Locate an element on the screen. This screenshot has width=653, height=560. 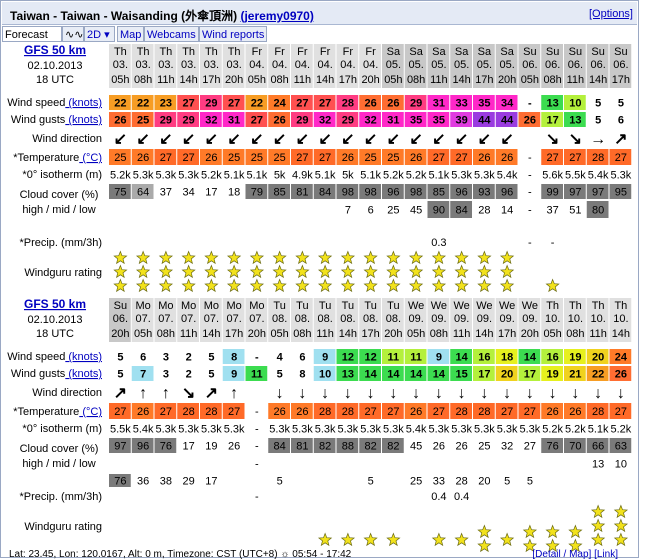
cloud-high-value: 99 is located at coordinates (553, 193).